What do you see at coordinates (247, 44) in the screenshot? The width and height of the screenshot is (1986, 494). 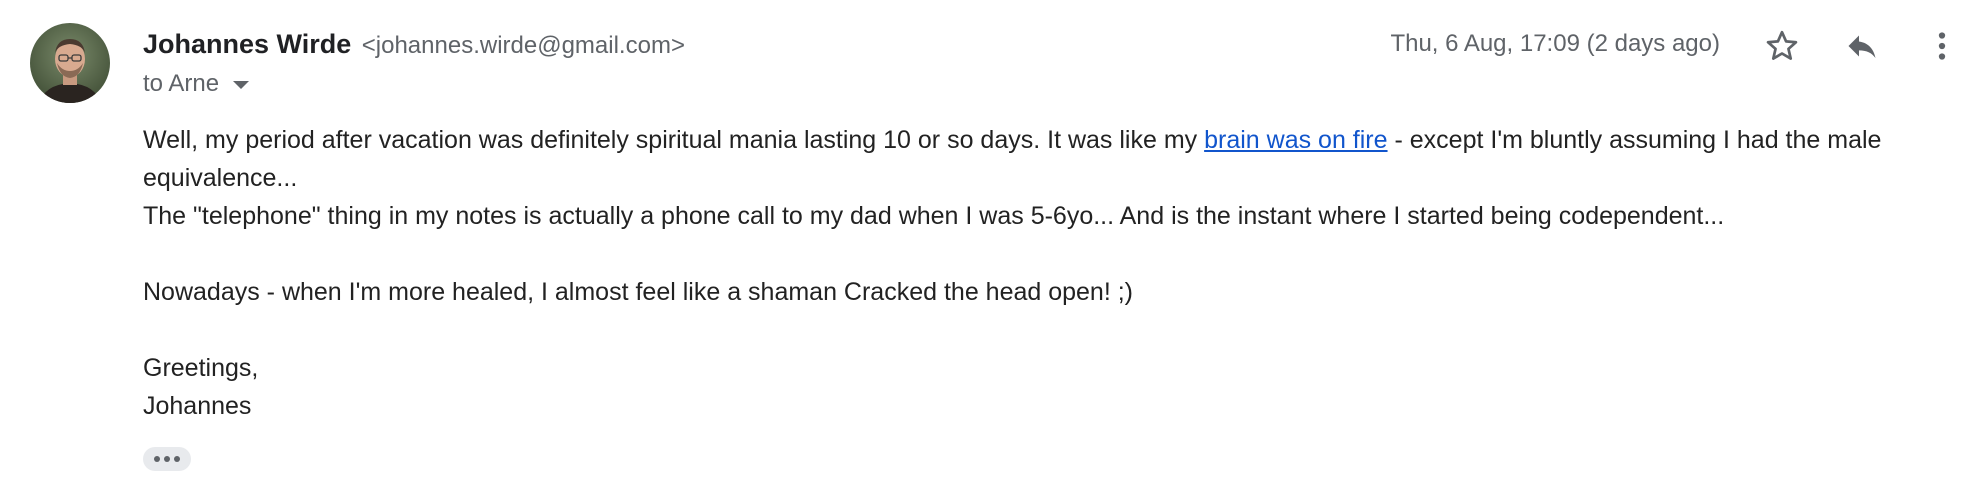 I see `sender-name: Johannes Wirde` at bounding box center [247, 44].